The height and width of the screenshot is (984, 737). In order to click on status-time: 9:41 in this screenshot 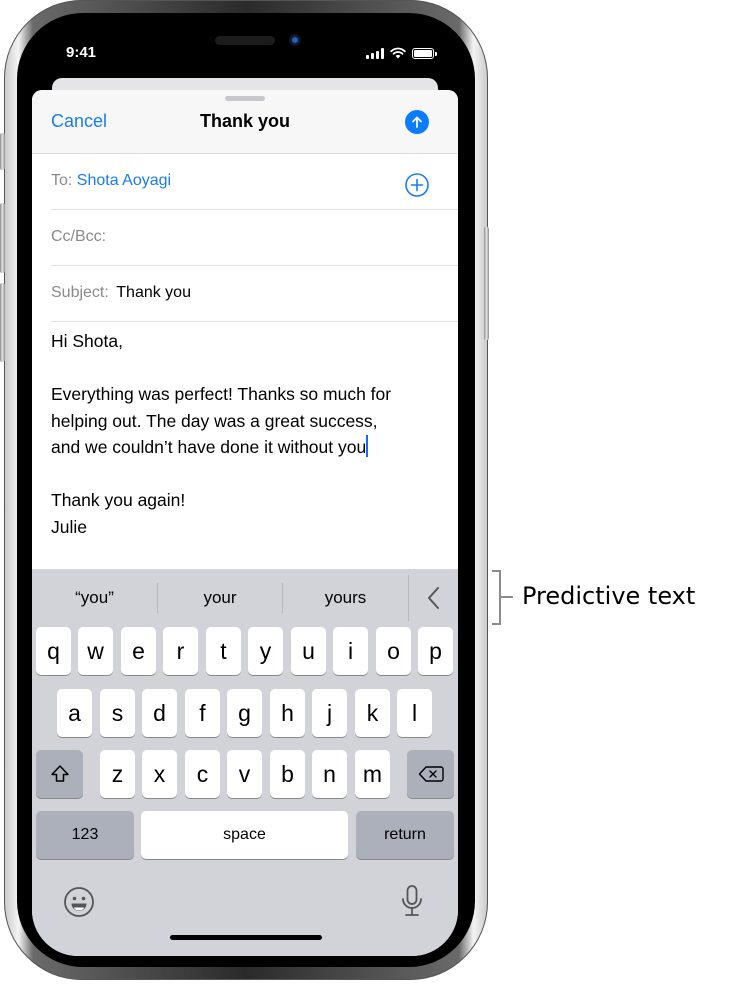, I will do `click(81, 52)`.